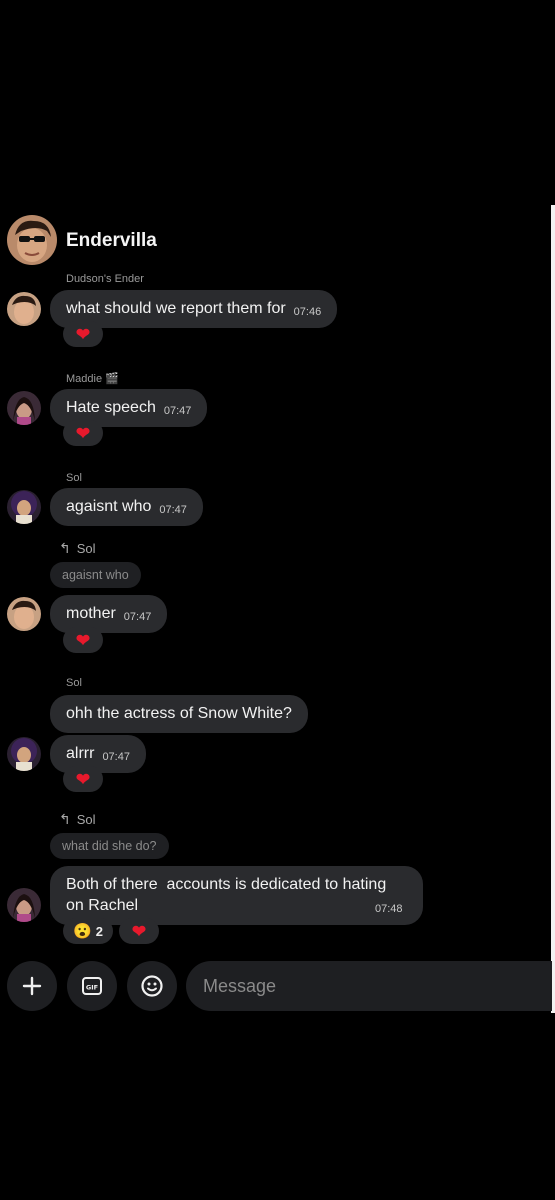 This screenshot has width=555, height=1200. I want to click on sender-name: Maddie 🎬, so click(92, 379).